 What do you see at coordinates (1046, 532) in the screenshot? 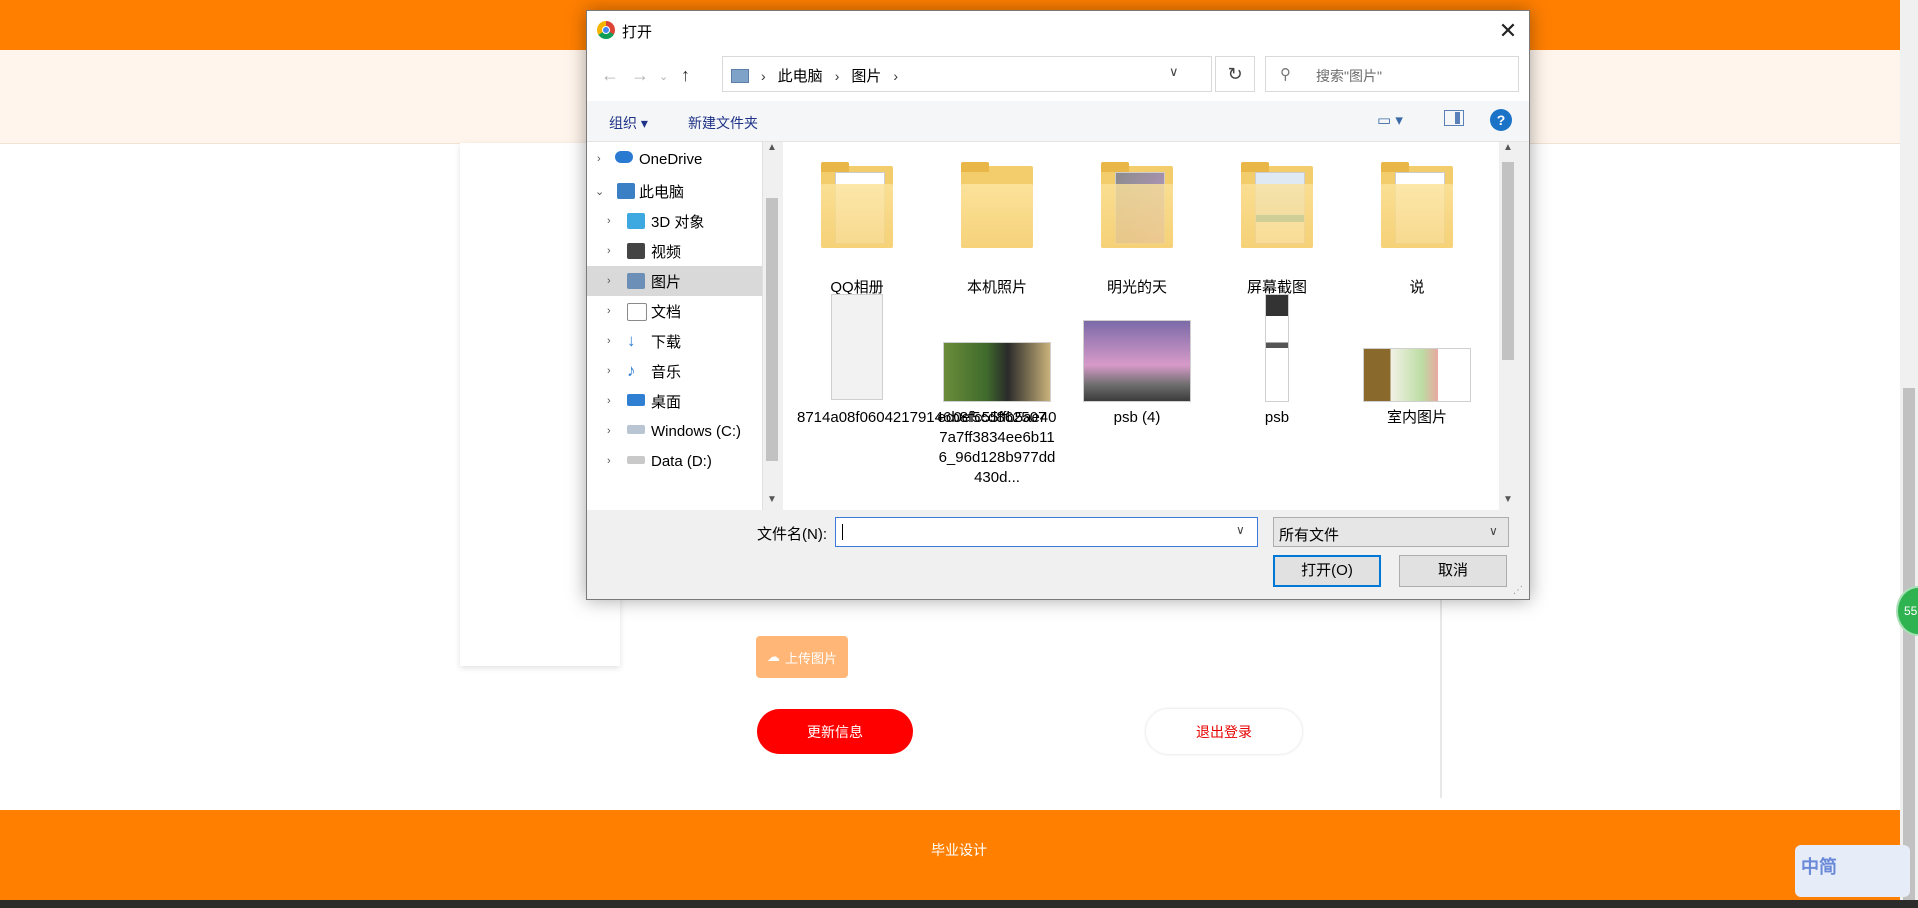
I see `filename-input: ∨` at bounding box center [1046, 532].